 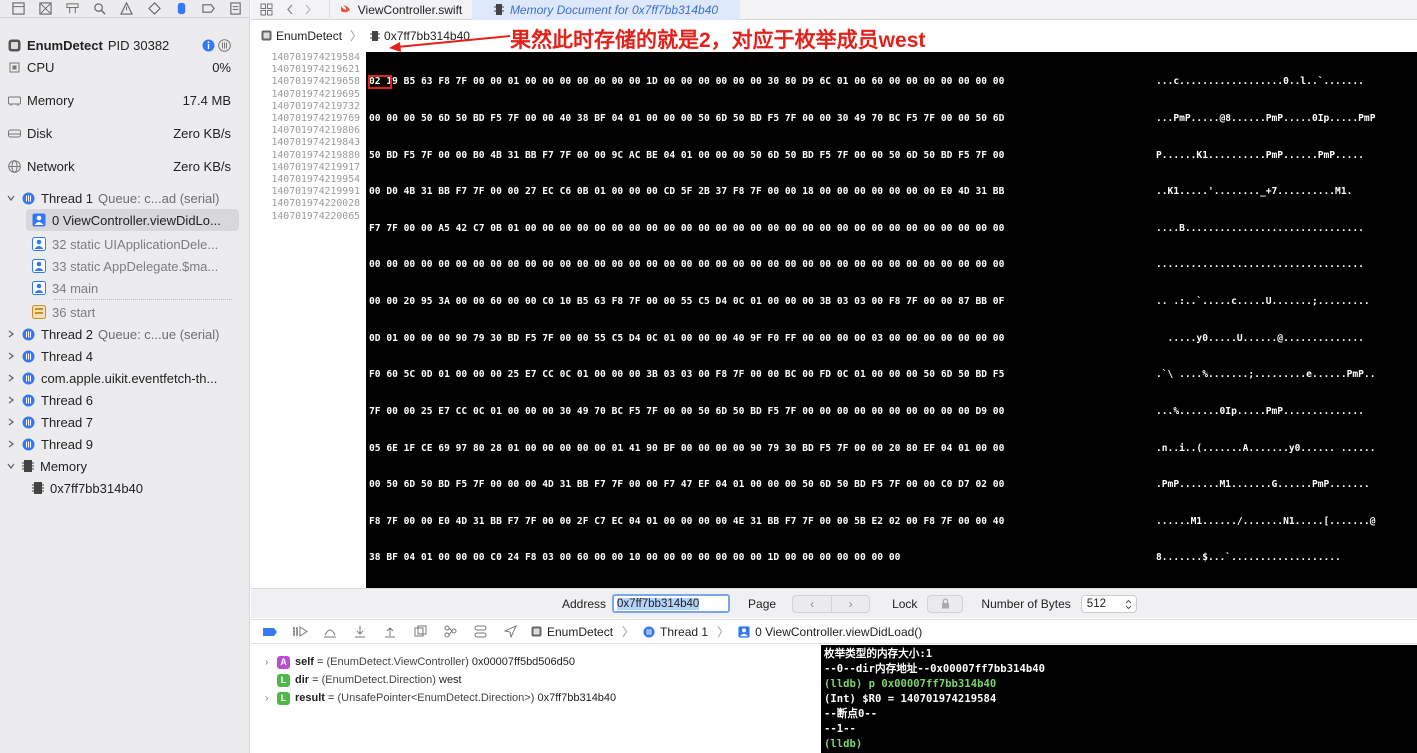 What do you see at coordinates (119, 45) in the screenshot?
I see `process-row: EnumDetect PID 30382` at bounding box center [119, 45].